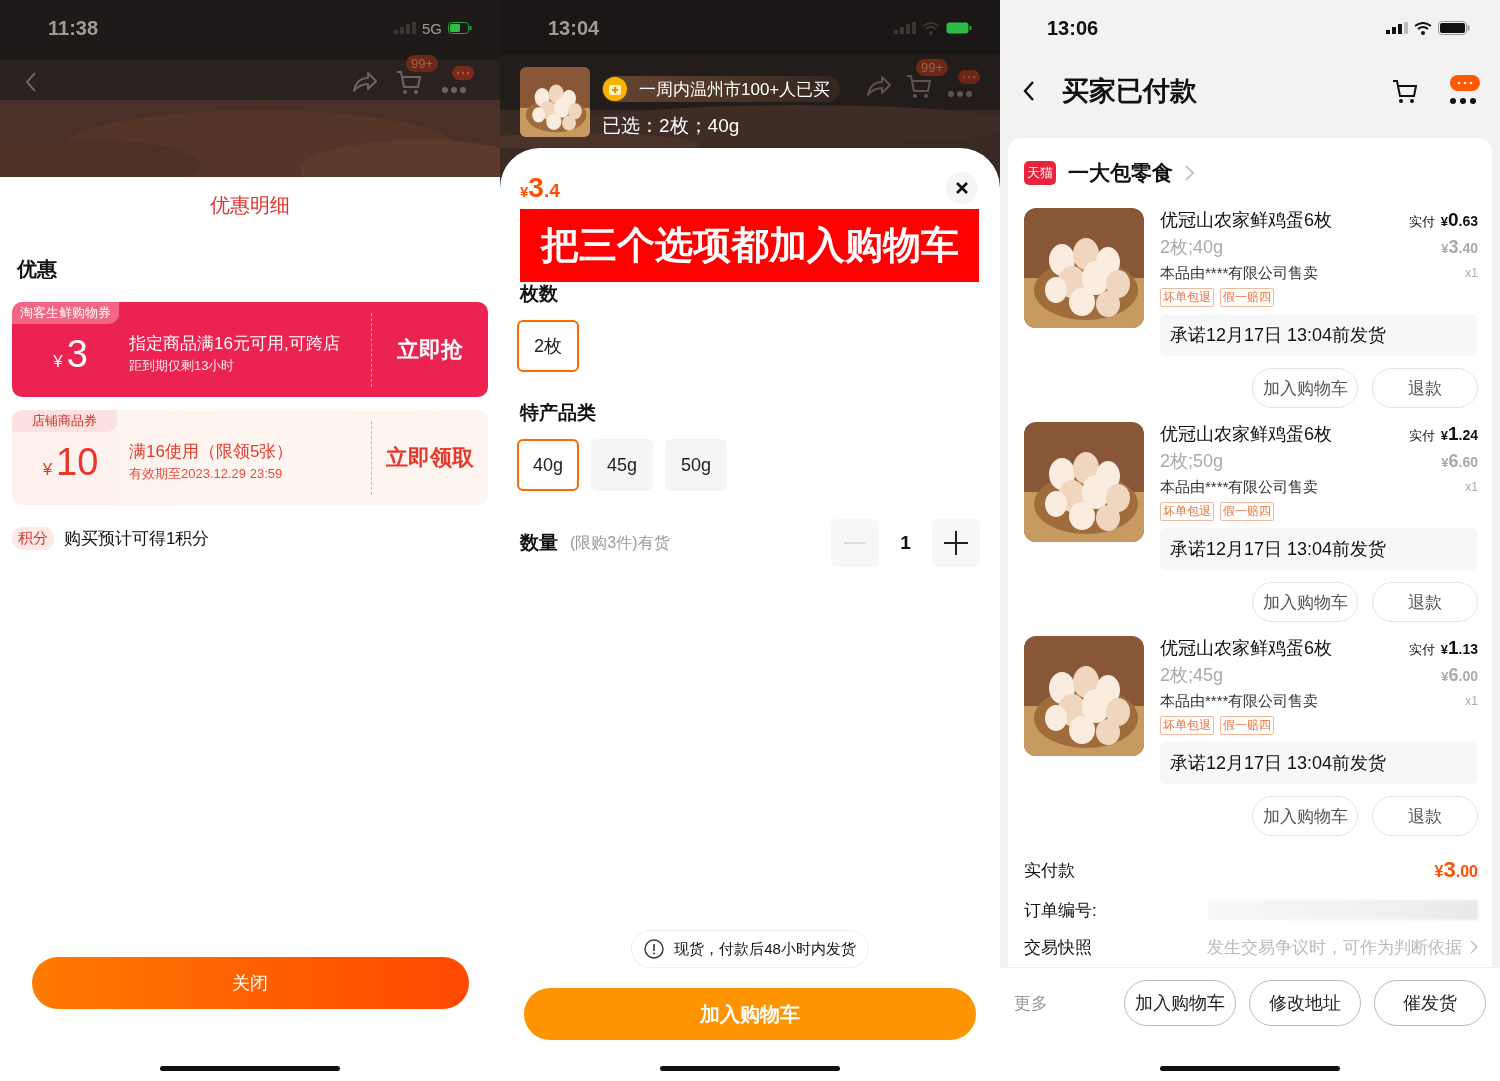 The width and height of the screenshot is (1500, 1081). Describe the element at coordinates (1049, 870) in the screenshot. I see `summary-label: 实付款` at that location.